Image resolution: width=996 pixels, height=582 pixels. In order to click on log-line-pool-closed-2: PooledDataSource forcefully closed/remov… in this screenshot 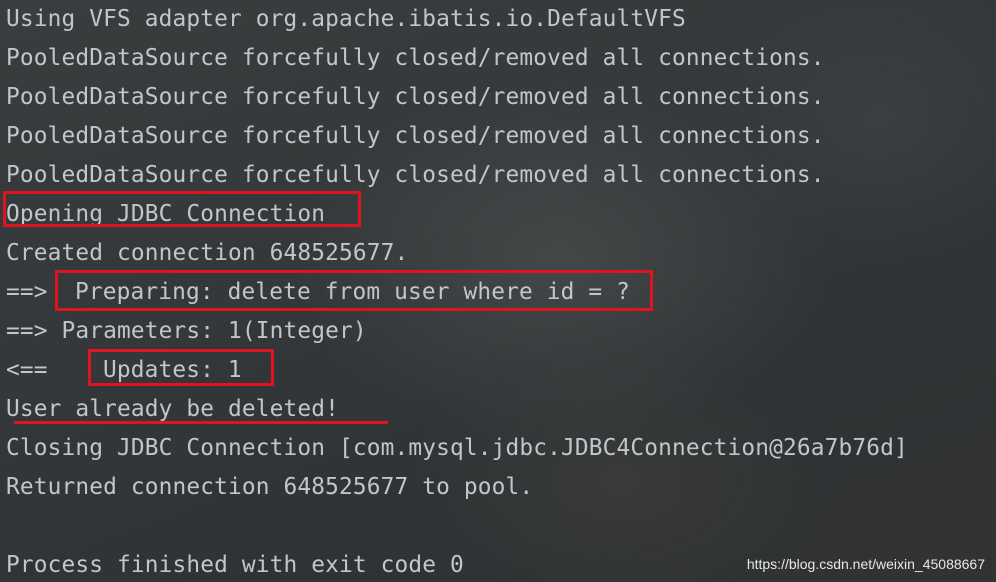, I will do `click(415, 97)`.